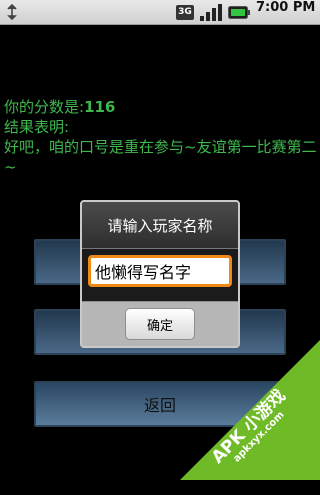 The width and height of the screenshot is (320, 495). What do you see at coordinates (160, 12) in the screenshot?
I see `status-bar: 3G 7:00 PM` at bounding box center [160, 12].